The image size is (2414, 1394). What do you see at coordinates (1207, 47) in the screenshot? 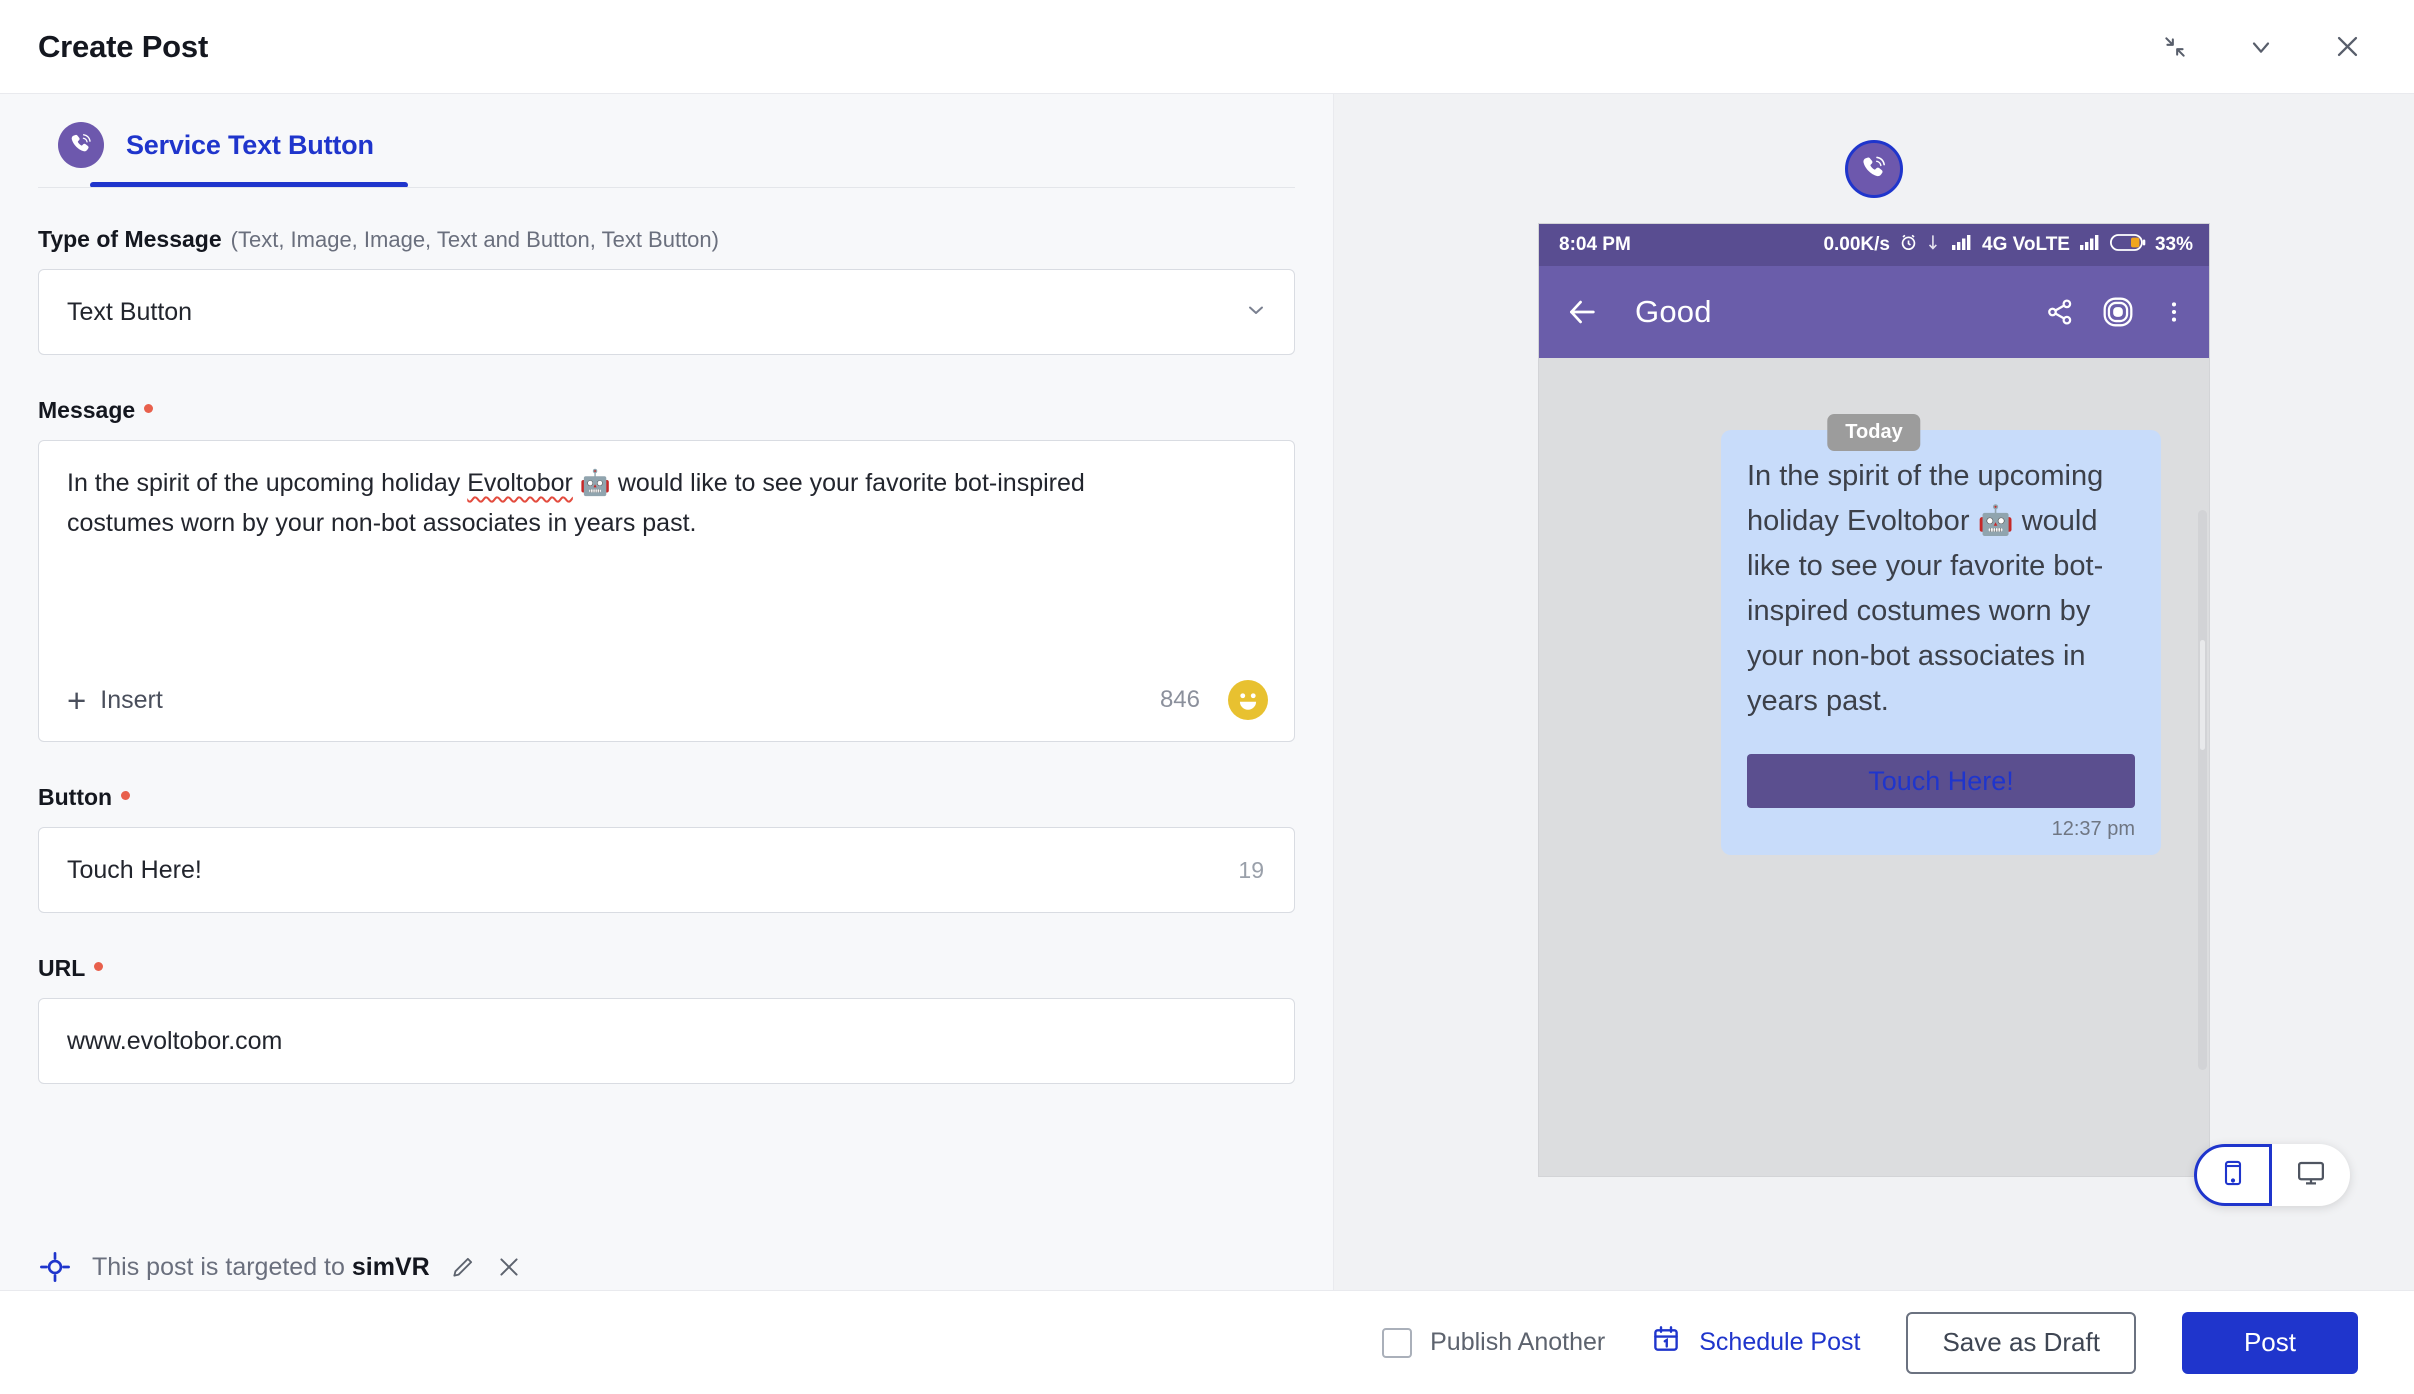
I see `dialog-titlebar: Create Post` at bounding box center [1207, 47].